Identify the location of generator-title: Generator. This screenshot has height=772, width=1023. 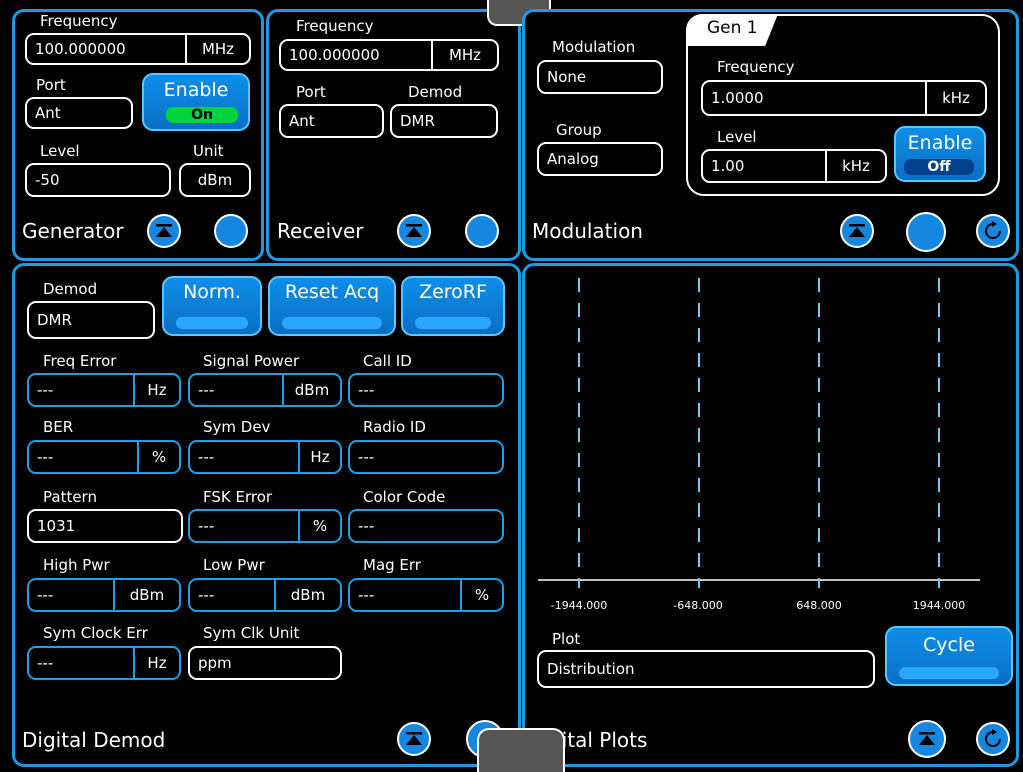
(73, 231).